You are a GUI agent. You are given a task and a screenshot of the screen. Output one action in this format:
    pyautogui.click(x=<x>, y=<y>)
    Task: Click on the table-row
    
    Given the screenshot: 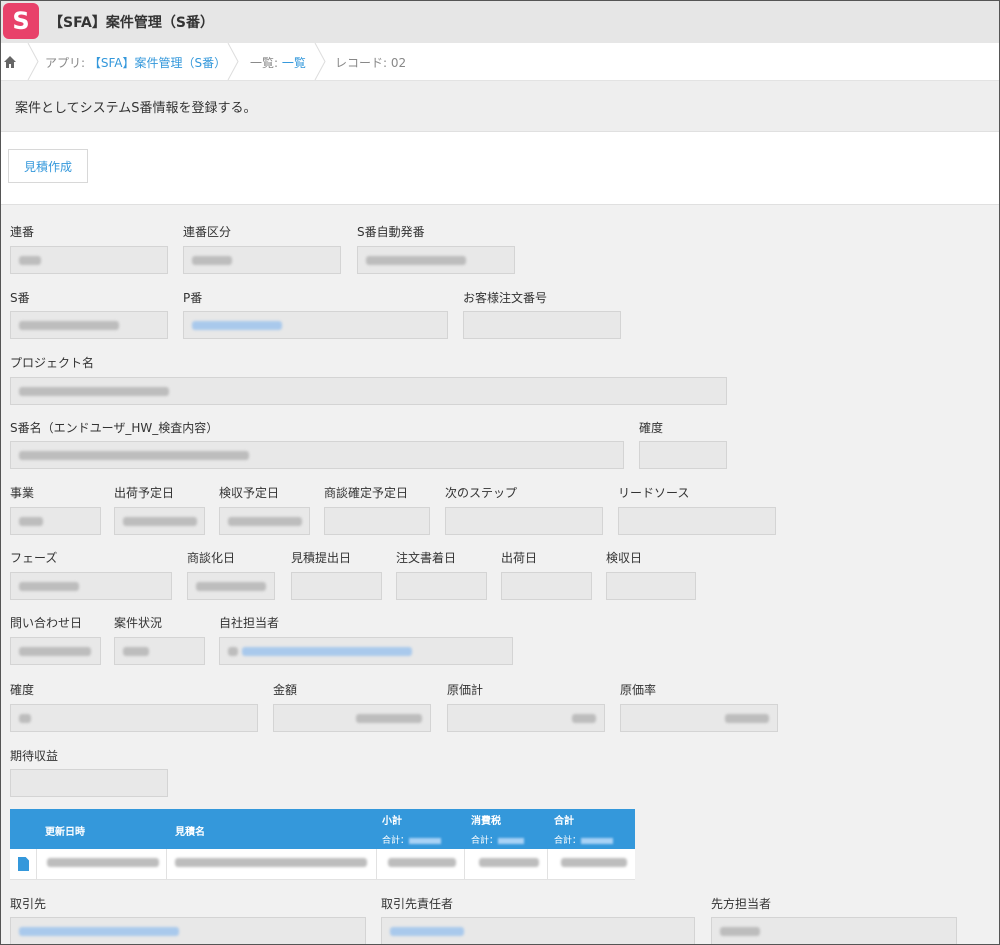 What is the action you would take?
    pyautogui.click(x=322, y=864)
    